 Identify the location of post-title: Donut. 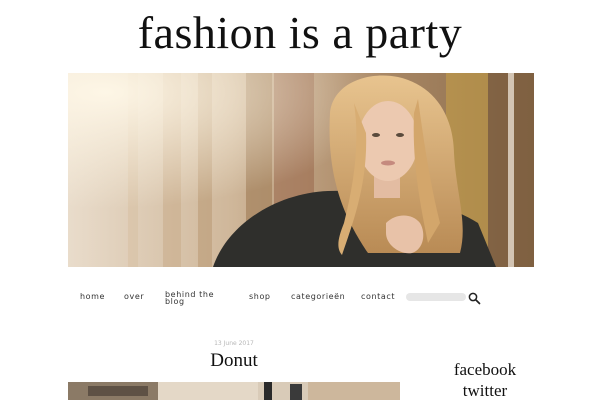
(234, 361).